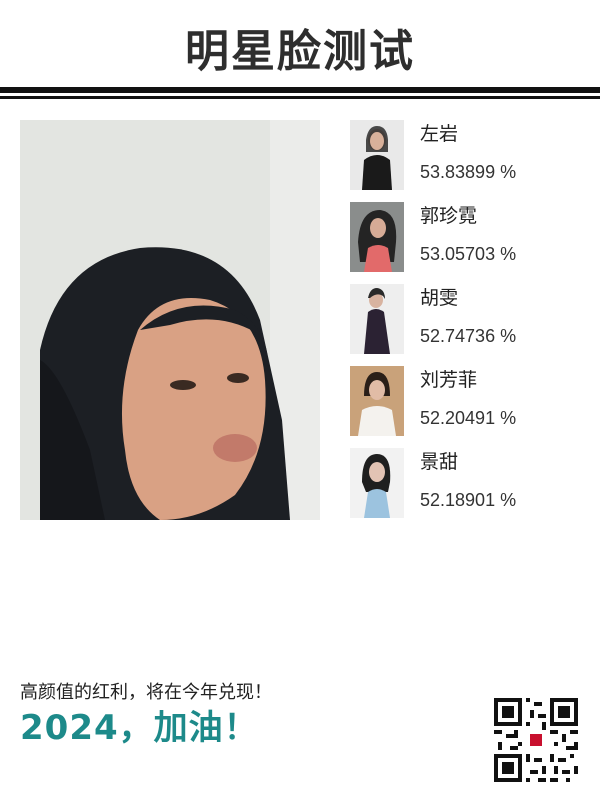  Describe the element at coordinates (300, 97) in the screenshot. I see `header-divider-thin` at that location.